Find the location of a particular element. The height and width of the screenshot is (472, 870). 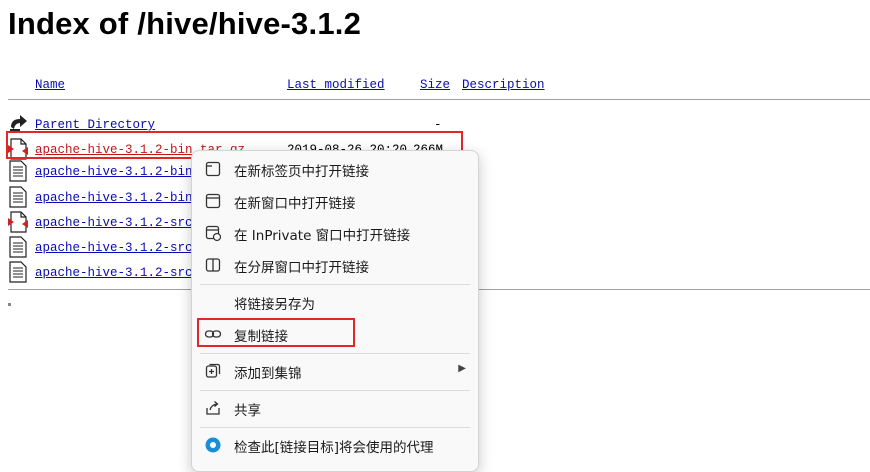

menu-item-open-new-window: 在新窗口中打开链接 is located at coordinates (335, 201).